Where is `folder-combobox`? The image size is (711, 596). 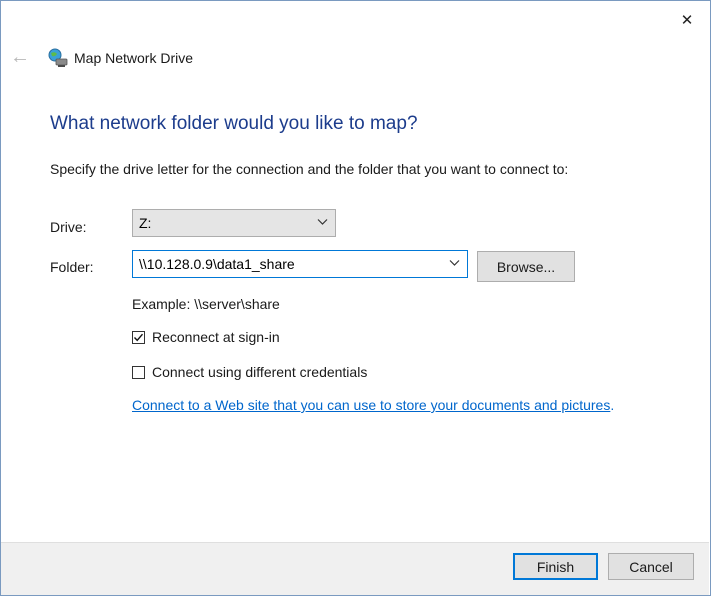 folder-combobox is located at coordinates (300, 264).